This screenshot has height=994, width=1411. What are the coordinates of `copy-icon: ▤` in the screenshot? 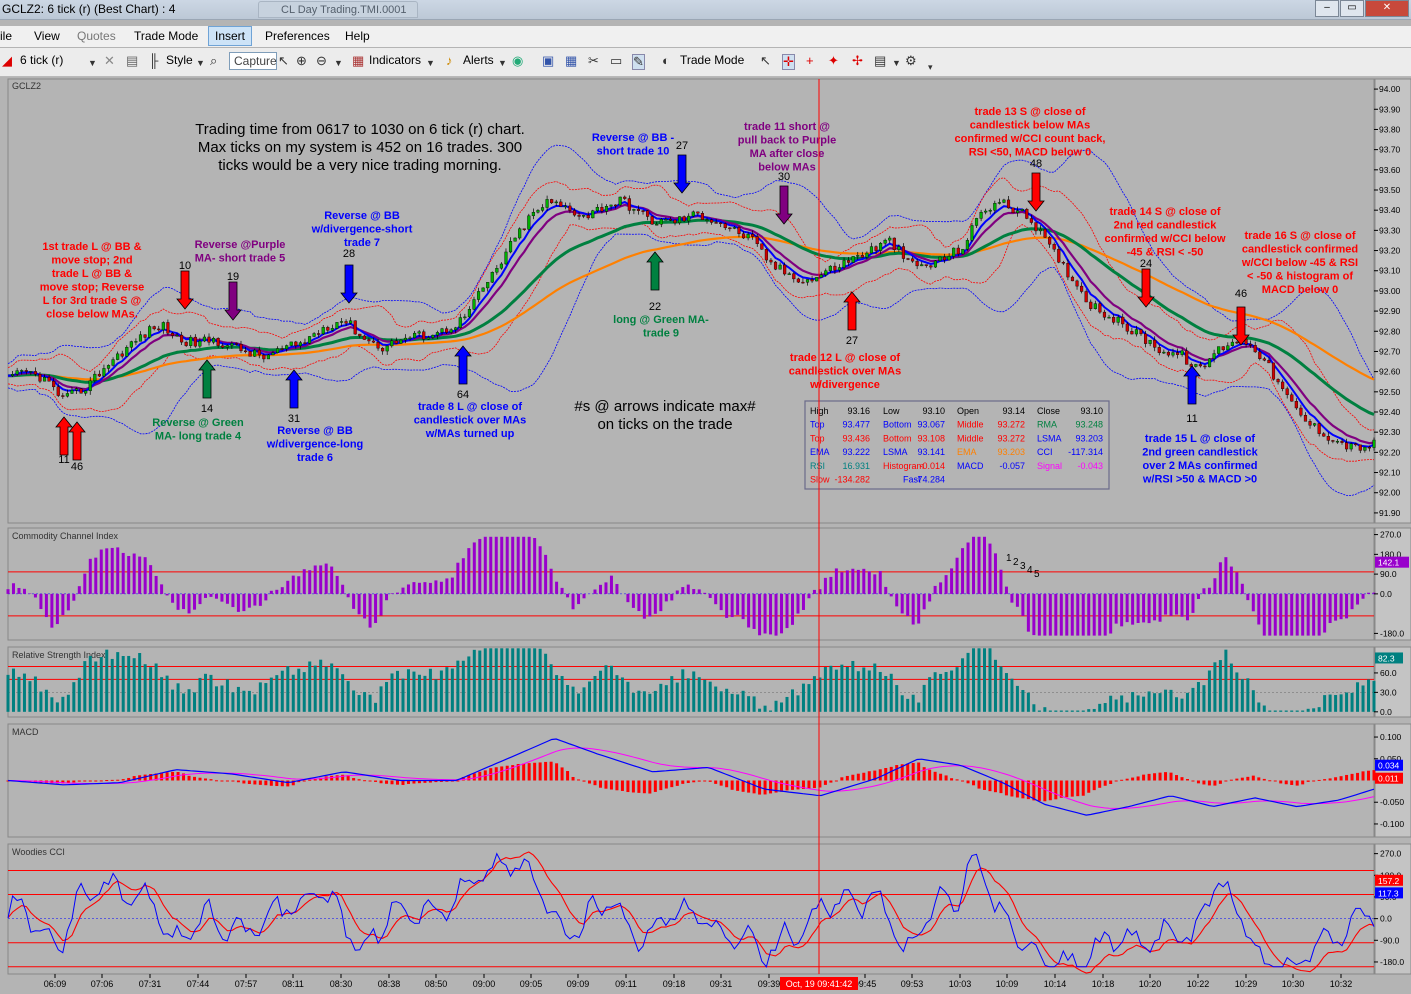 It's located at (132, 61).